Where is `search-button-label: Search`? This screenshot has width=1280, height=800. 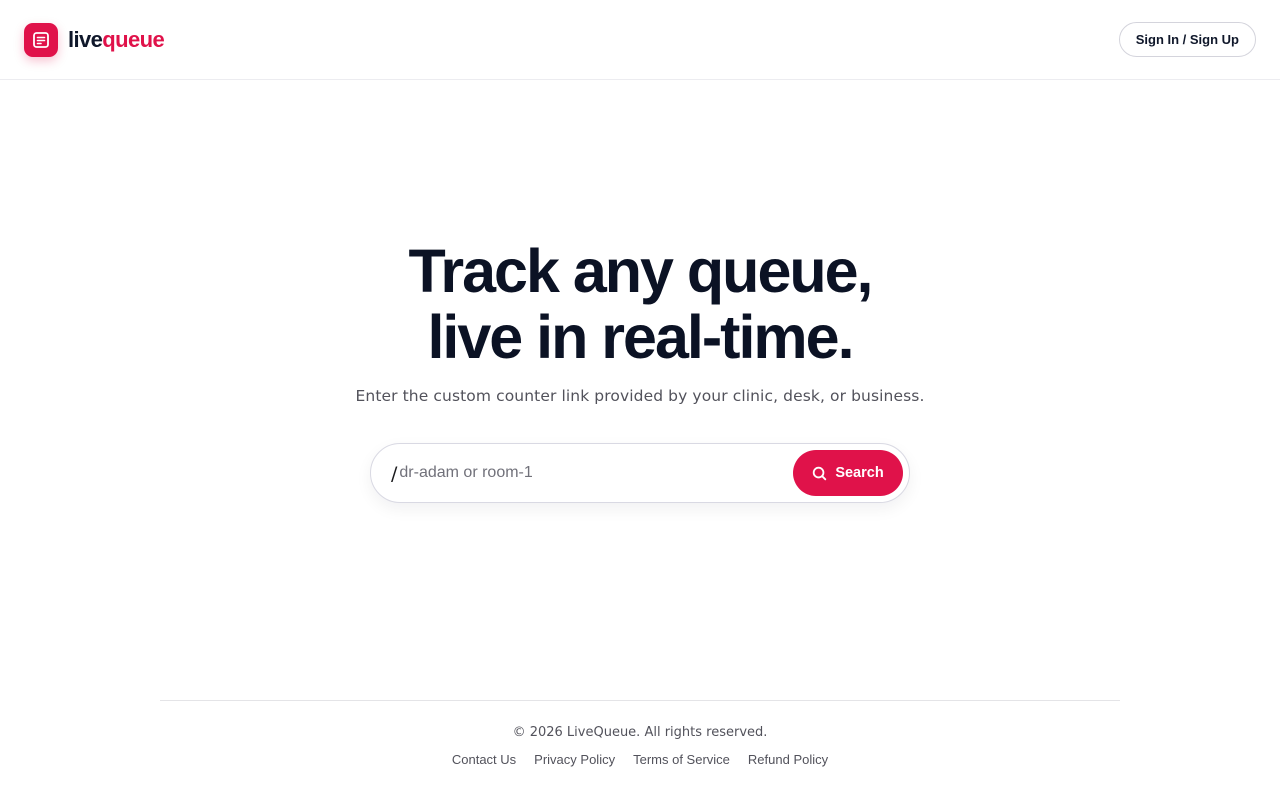 search-button-label: Search is located at coordinates (859, 473).